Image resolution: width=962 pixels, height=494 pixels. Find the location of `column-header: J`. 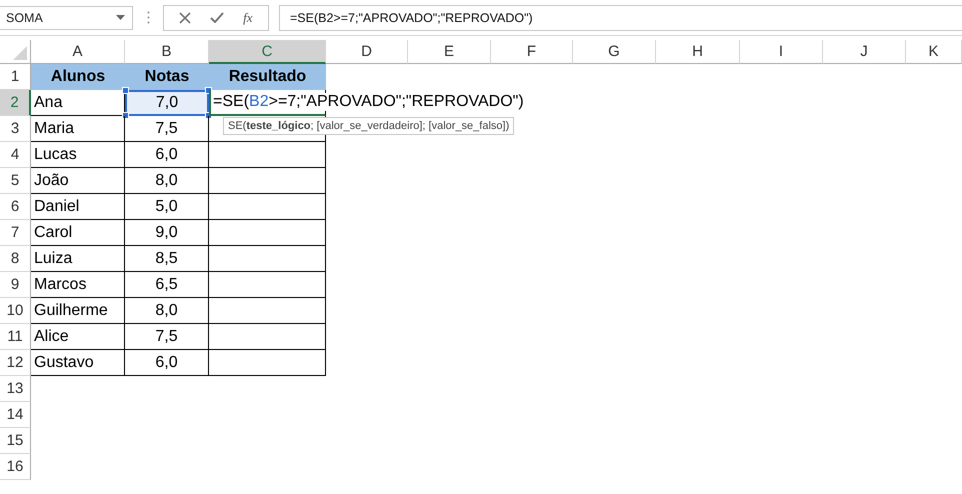

column-header: J is located at coordinates (864, 52).